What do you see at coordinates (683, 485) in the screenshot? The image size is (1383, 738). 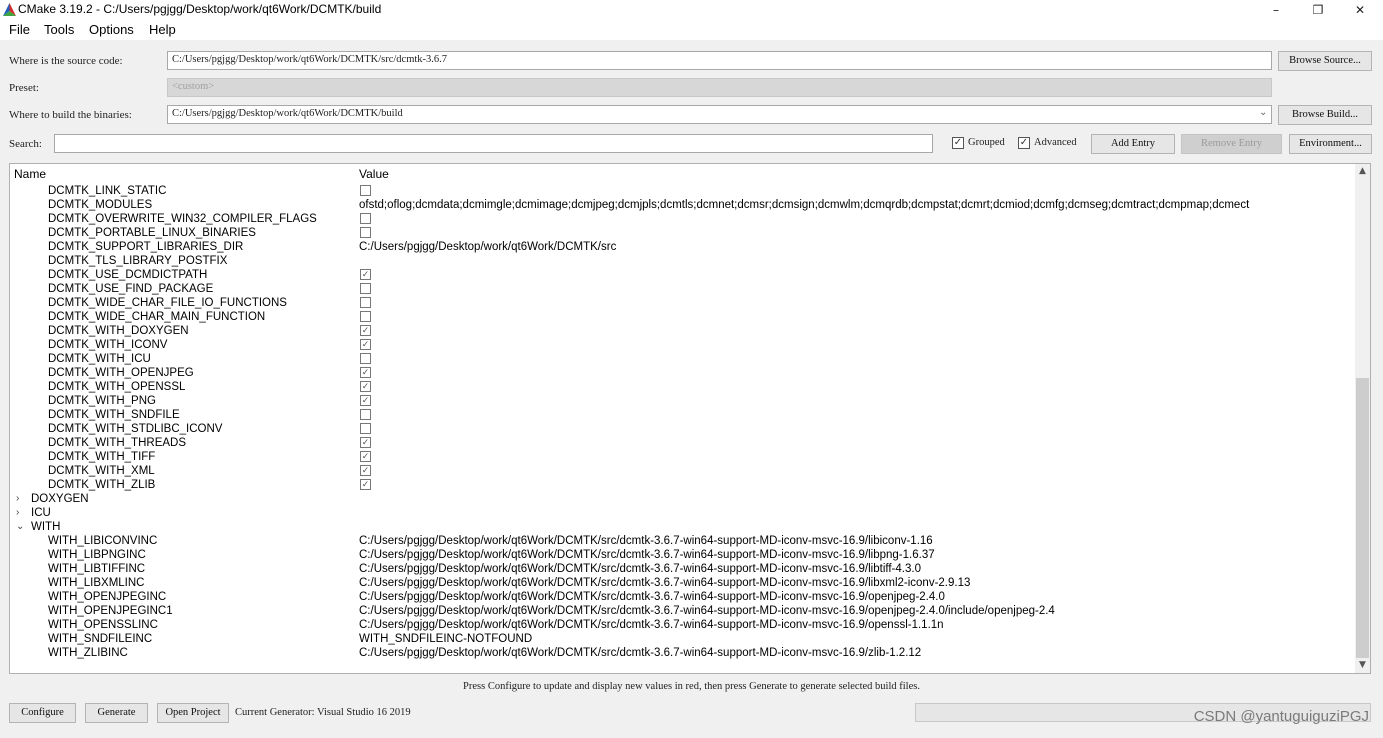 I see `tree-row: DCMTK_WITH_ZLIB ✓` at bounding box center [683, 485].